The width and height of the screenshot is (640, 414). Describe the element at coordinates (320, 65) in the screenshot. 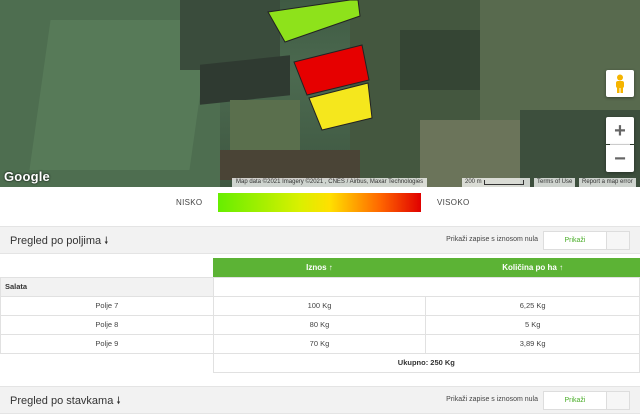

I see `field-overlays` at that location.